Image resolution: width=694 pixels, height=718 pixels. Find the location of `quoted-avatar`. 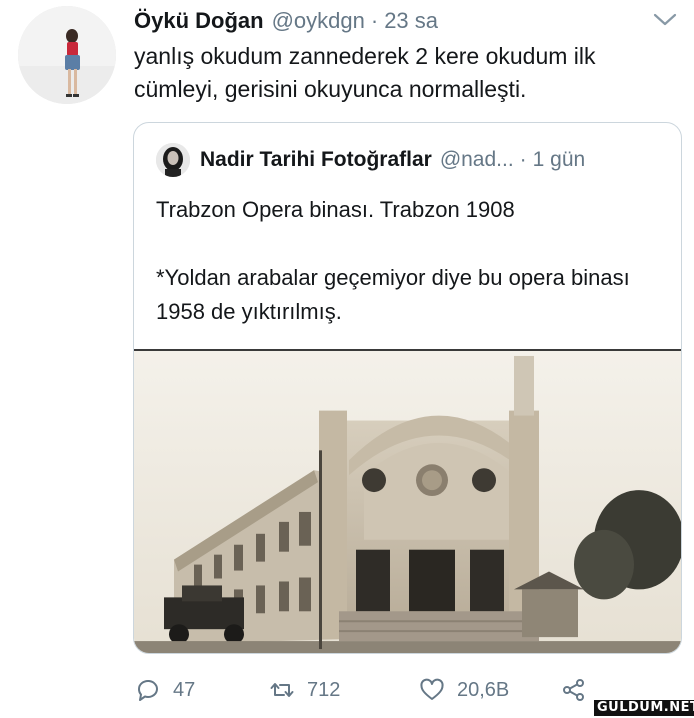

quoted-avatar is located at coordinates (173, 160).